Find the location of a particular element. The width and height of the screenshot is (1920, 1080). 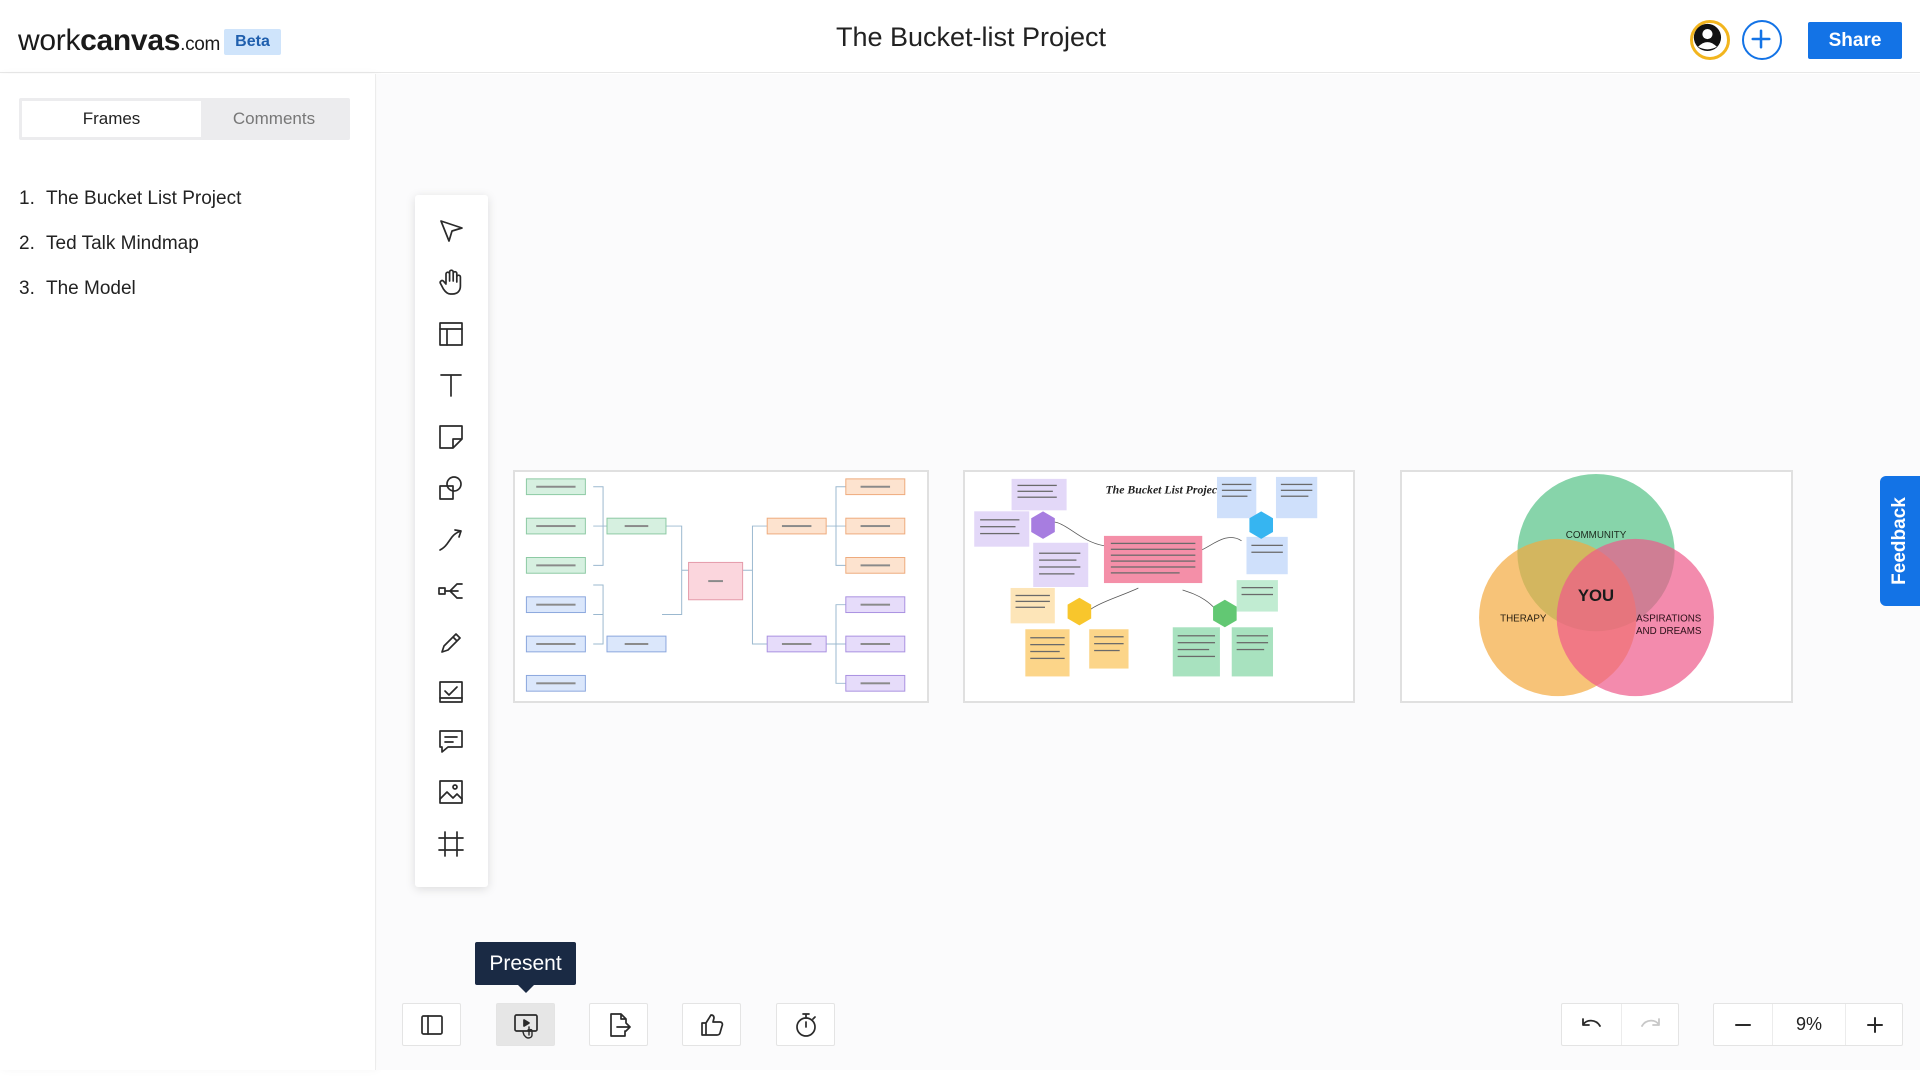

export-button is located at coordinates (618, 1024).